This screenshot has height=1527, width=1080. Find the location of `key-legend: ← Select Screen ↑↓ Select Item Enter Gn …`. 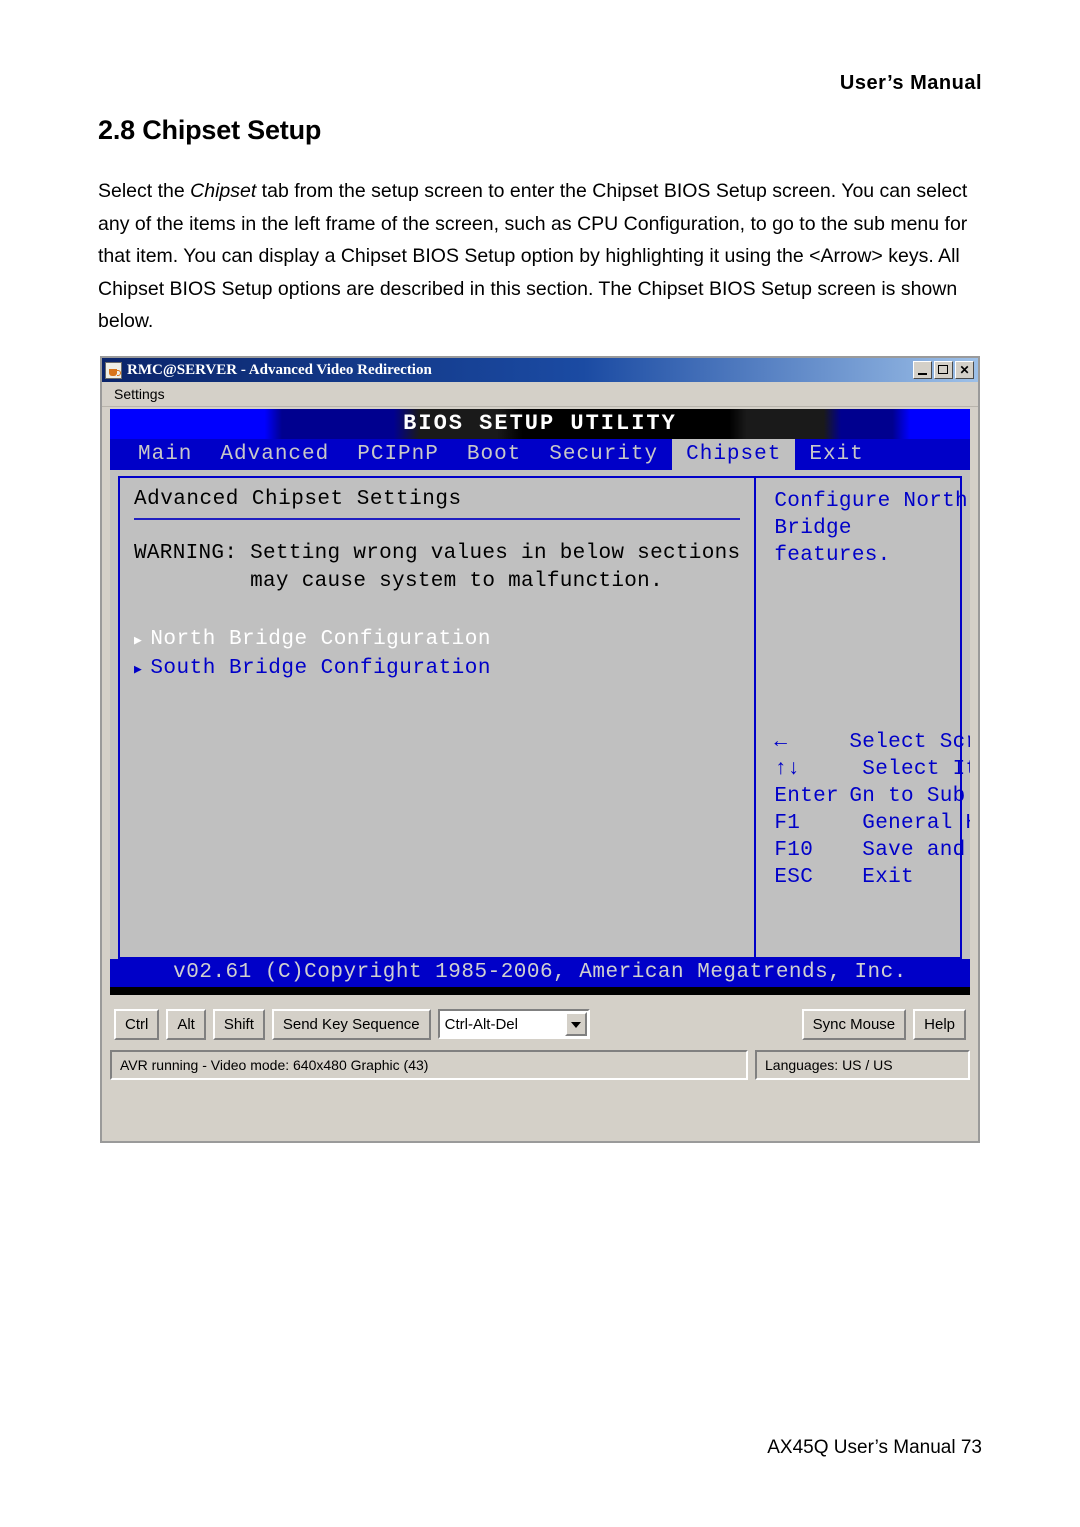

key-legend: ← Select Screen ↑↓ Select Item Enter Gn … is located at coordinates (872, 810).